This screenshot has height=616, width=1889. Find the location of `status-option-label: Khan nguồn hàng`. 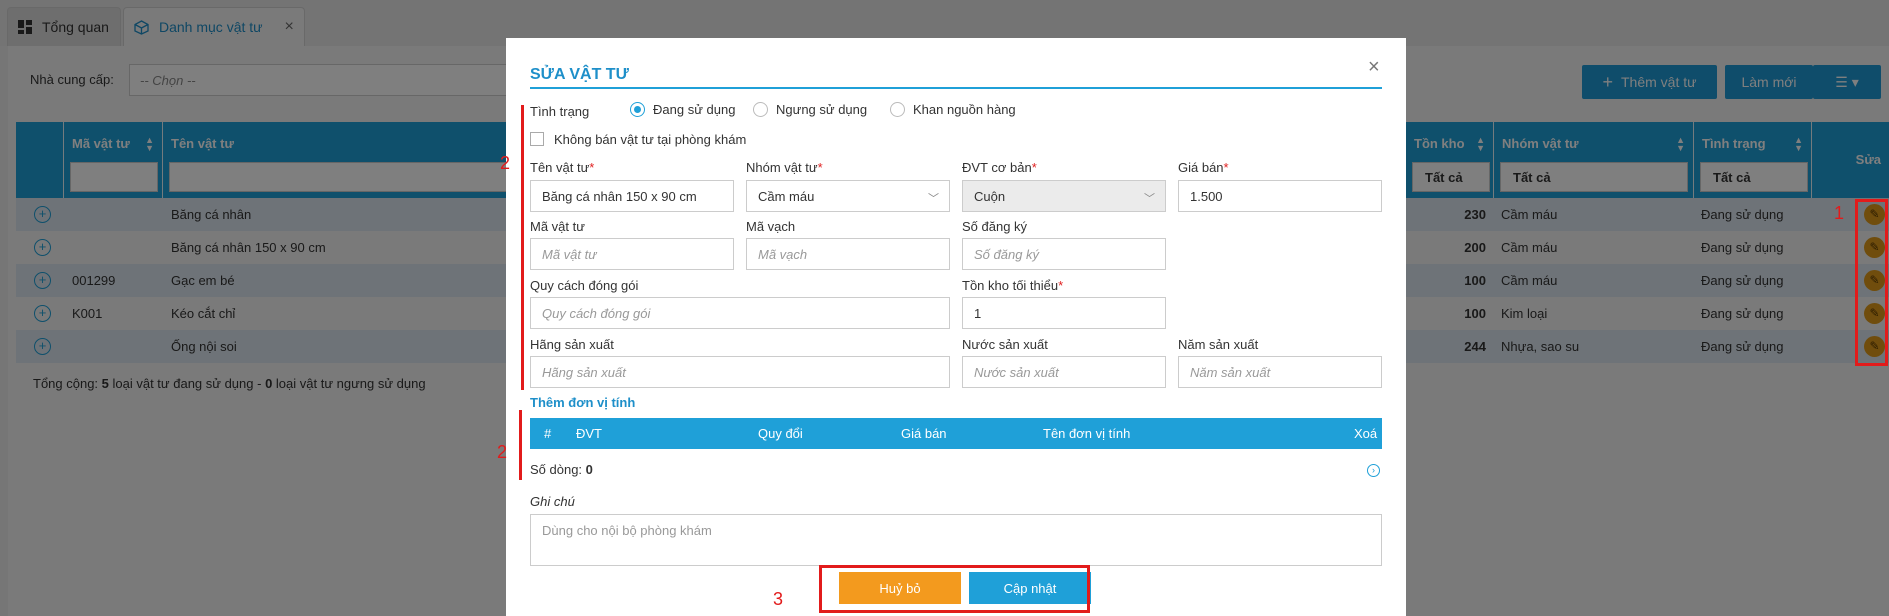

status-option-label: Khan nguồn hàng is located at coordinates (964, 109).